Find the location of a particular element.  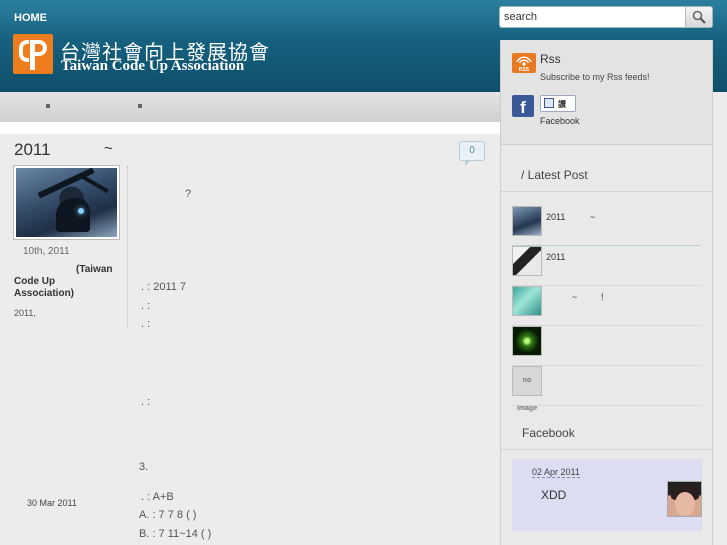

rss-icon-label: RSS is located at coordinates (524, 70).